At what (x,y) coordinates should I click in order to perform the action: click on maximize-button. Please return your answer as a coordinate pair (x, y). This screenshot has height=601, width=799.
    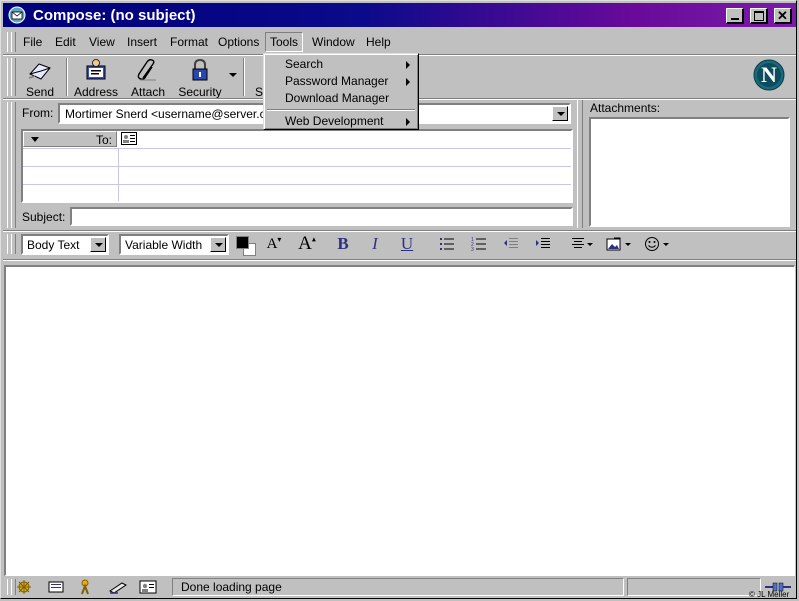
    Looking at the image, I should click on (759, 16).